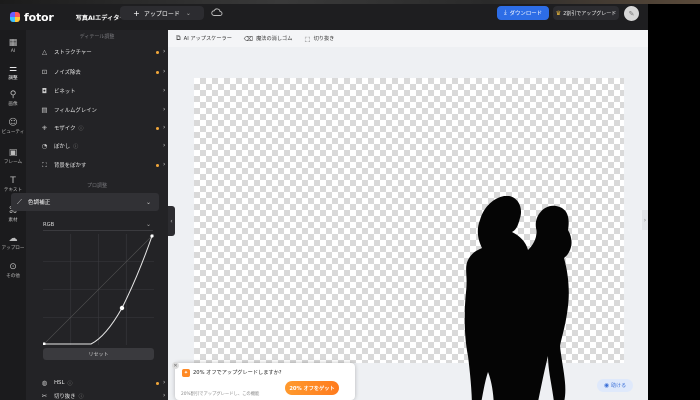 The height and width of the screenshot is (400, 700). Describe the element at coordinates (98, 354) in the screenshot. I see `reset-button: リセット` at that location.